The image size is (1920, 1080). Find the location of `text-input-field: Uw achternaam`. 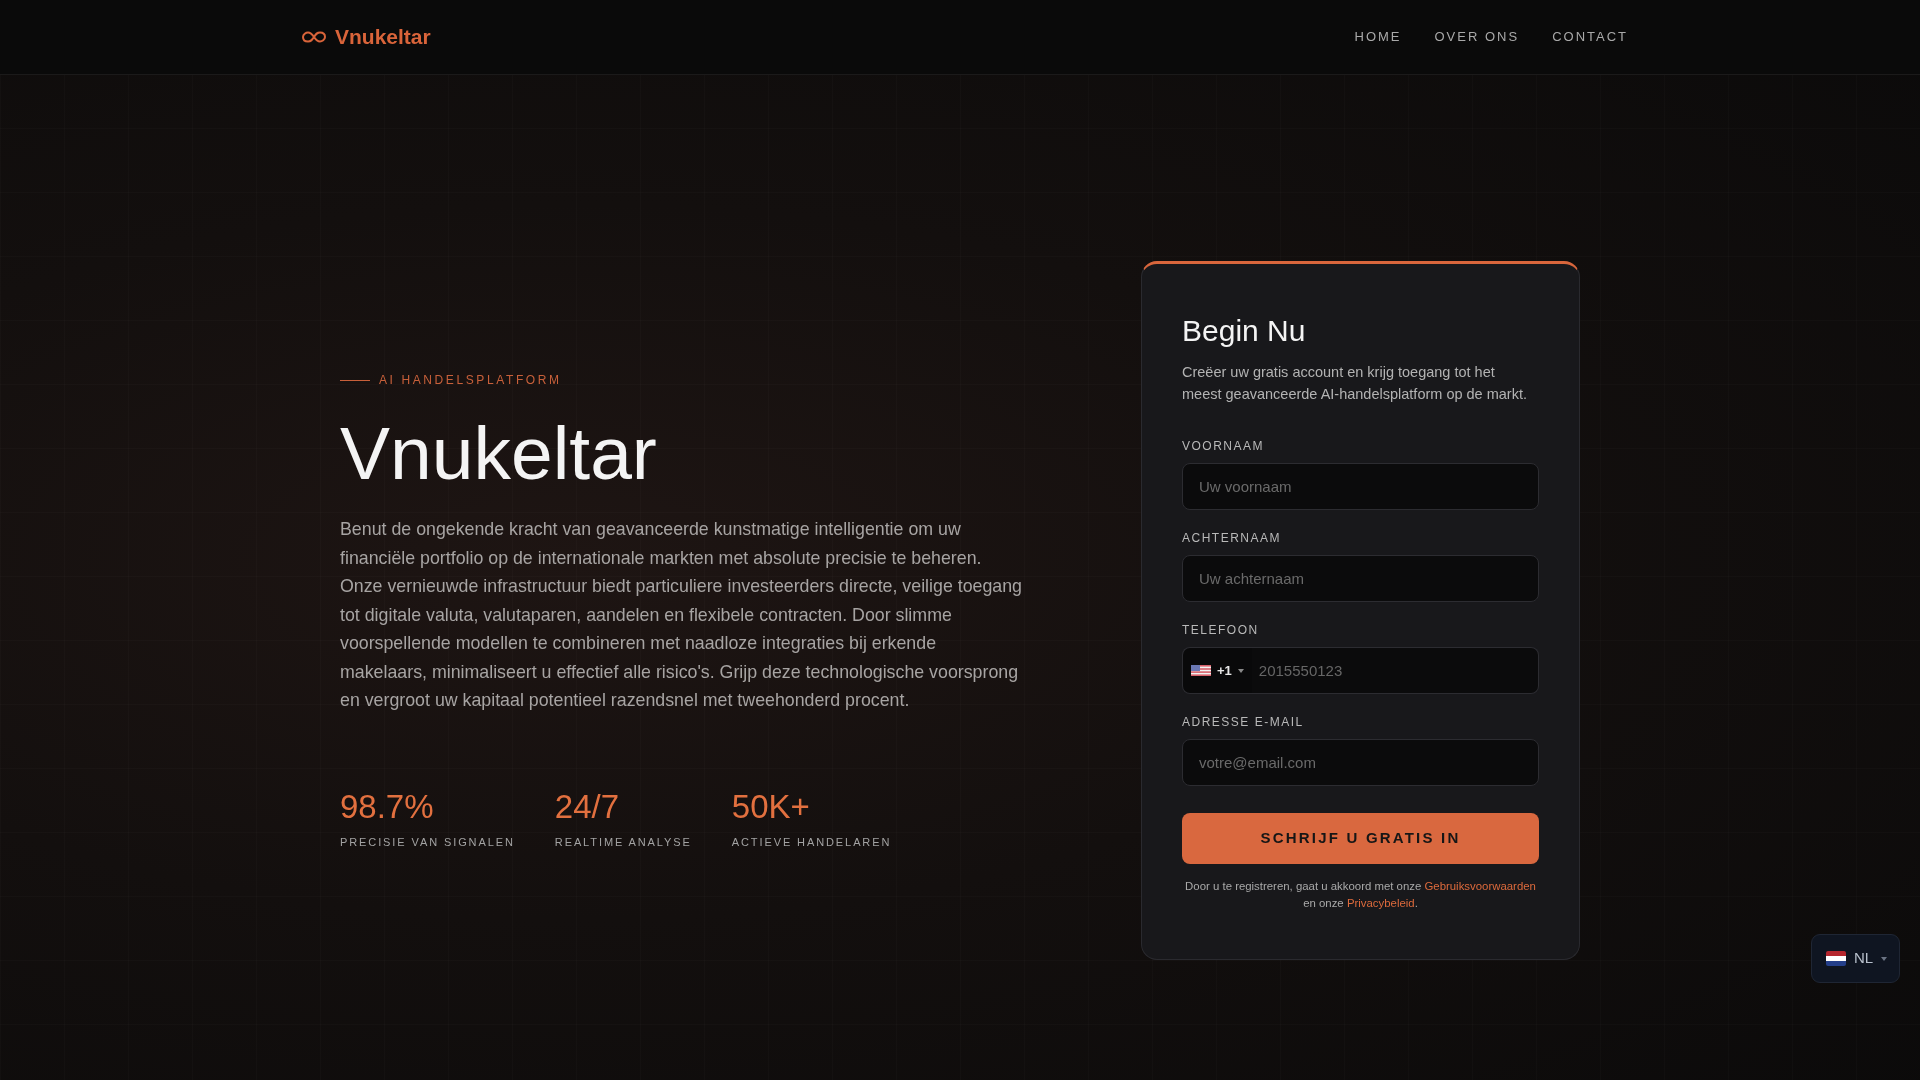

text-input-field: Uw achternaam is located at coordinates (1360, 578).